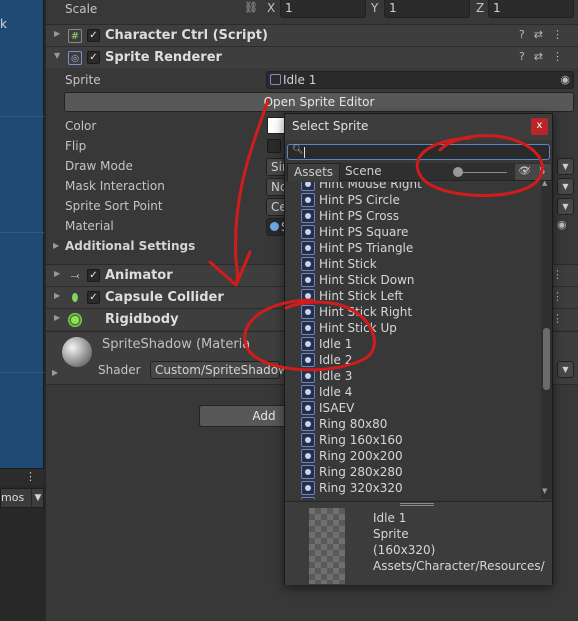 Image resolution: width=578 pixels, height=621 pixels. What do you see at coordinates (358, 328) in the screenshot?
I see `list-item-label: Hint Stick Up` at bounding box center [358, 328].